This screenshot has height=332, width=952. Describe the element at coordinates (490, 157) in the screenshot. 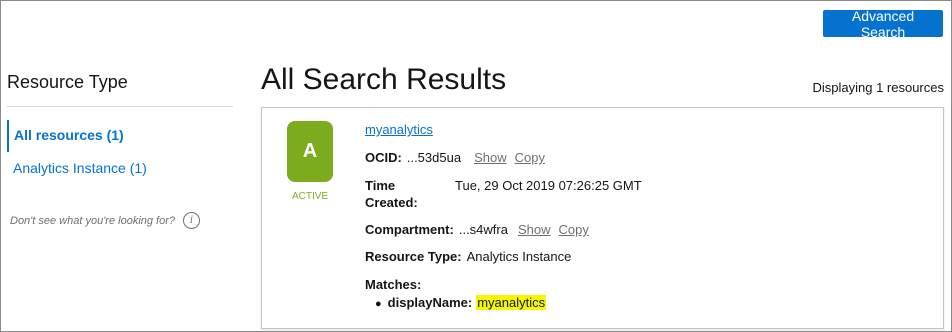

I see `ocid-show-link: Show` at that location.